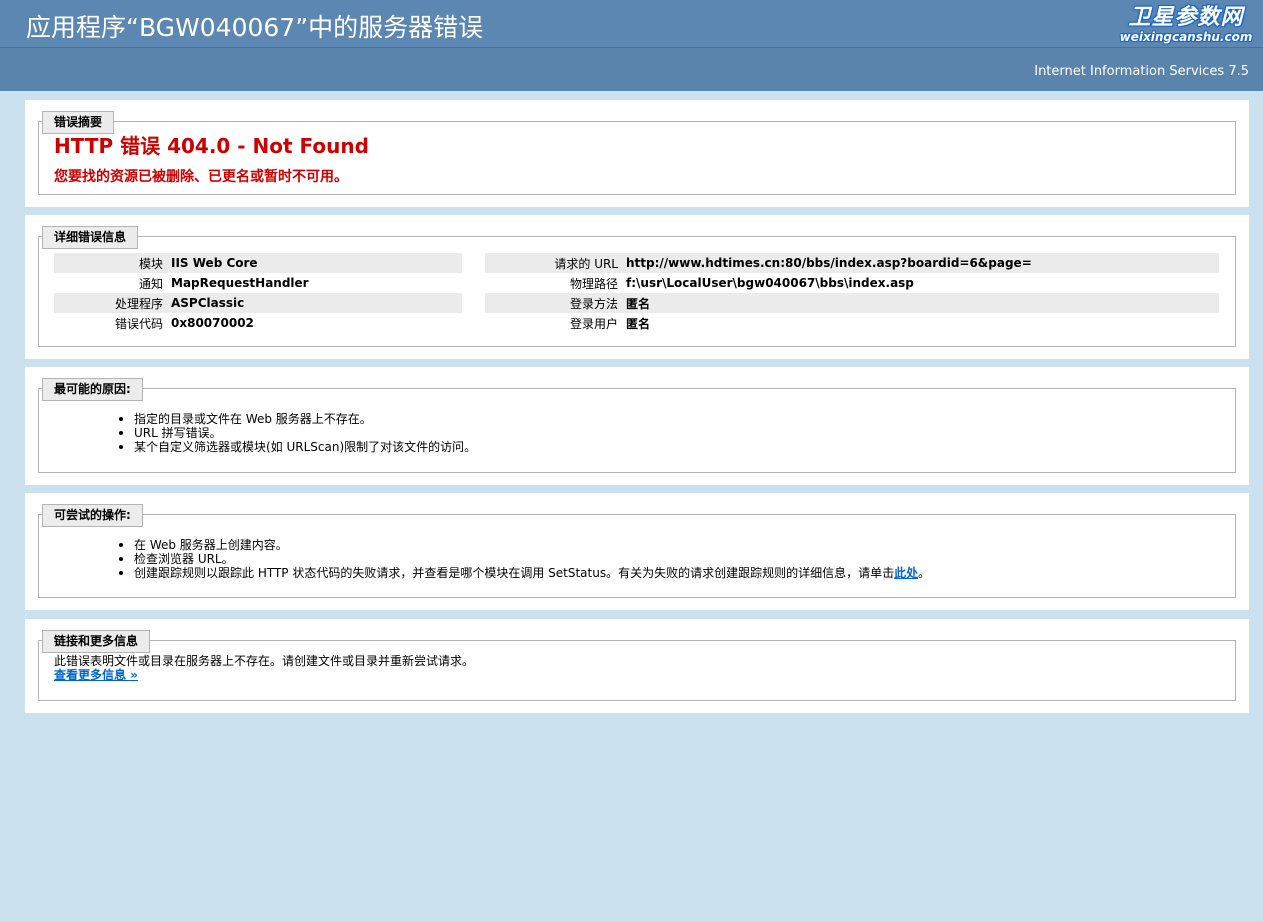 The height and width of the screenshot is (922, 1263). What do you see at coordinates (240, 283) in the screenshot?
I see `detail-value: MapRequestHandler` at bounding box center [240, 283].